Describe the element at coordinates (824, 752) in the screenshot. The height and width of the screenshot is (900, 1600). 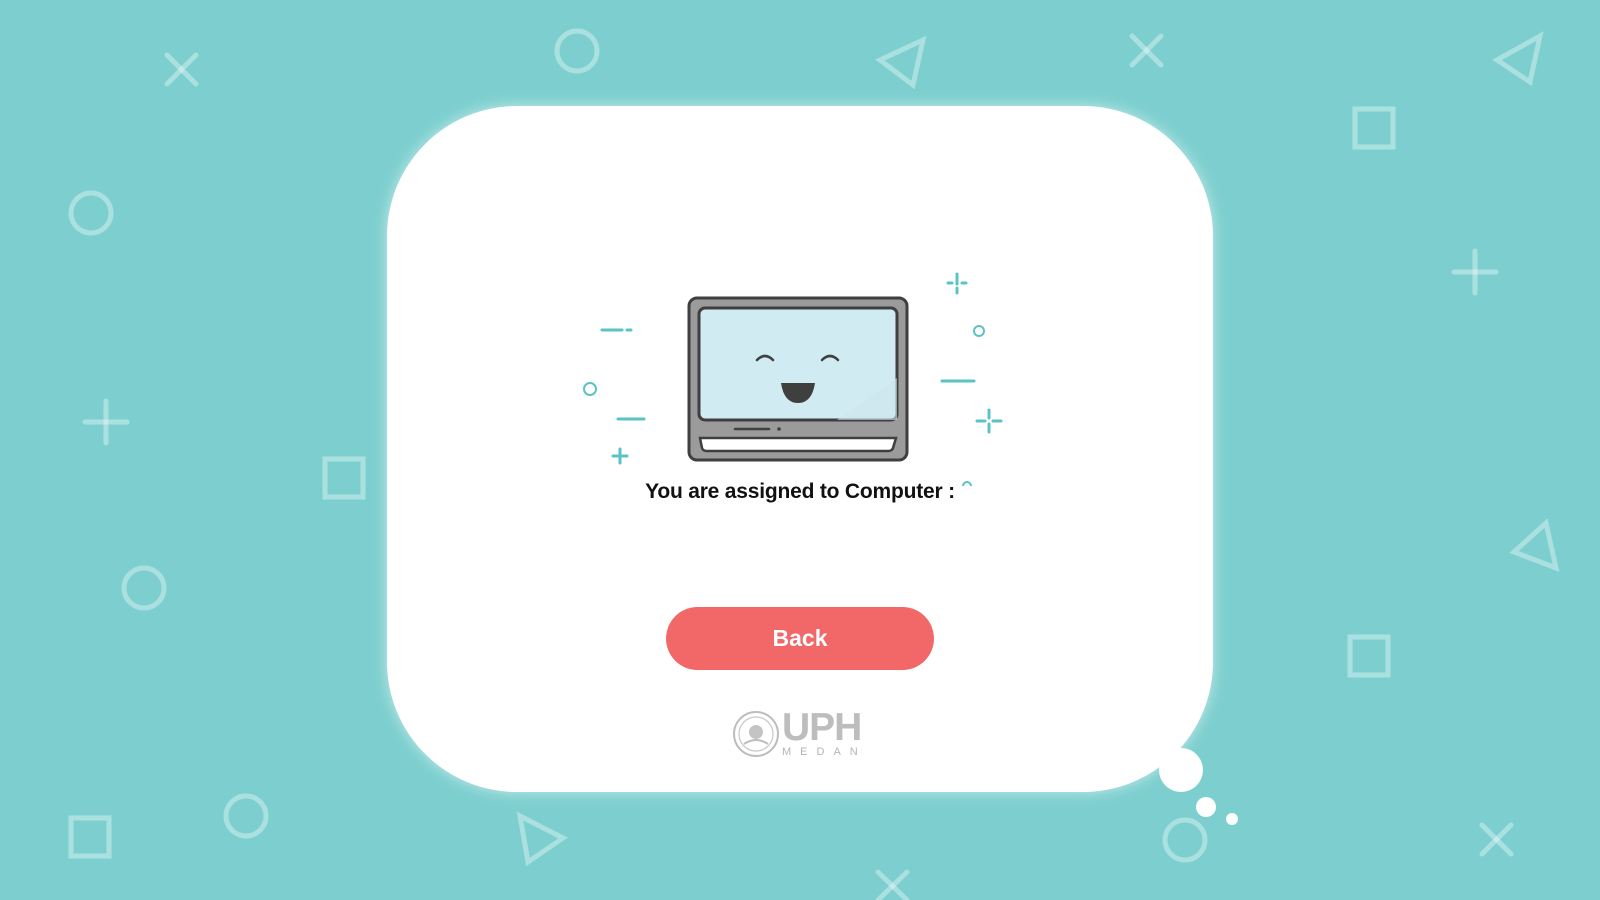
I see `logo-subtitle: MEDAN` at that location.